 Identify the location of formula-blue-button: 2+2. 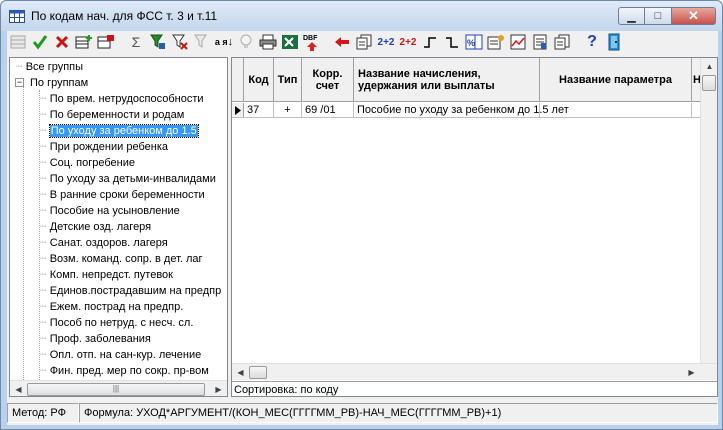
(386, 42).